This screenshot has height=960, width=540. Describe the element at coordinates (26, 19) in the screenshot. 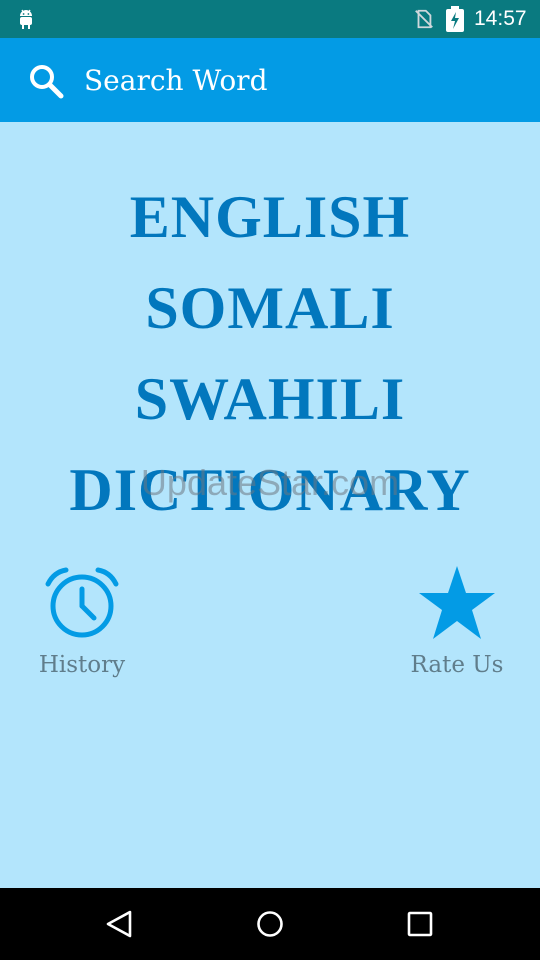

I see `android-icon` at that location.